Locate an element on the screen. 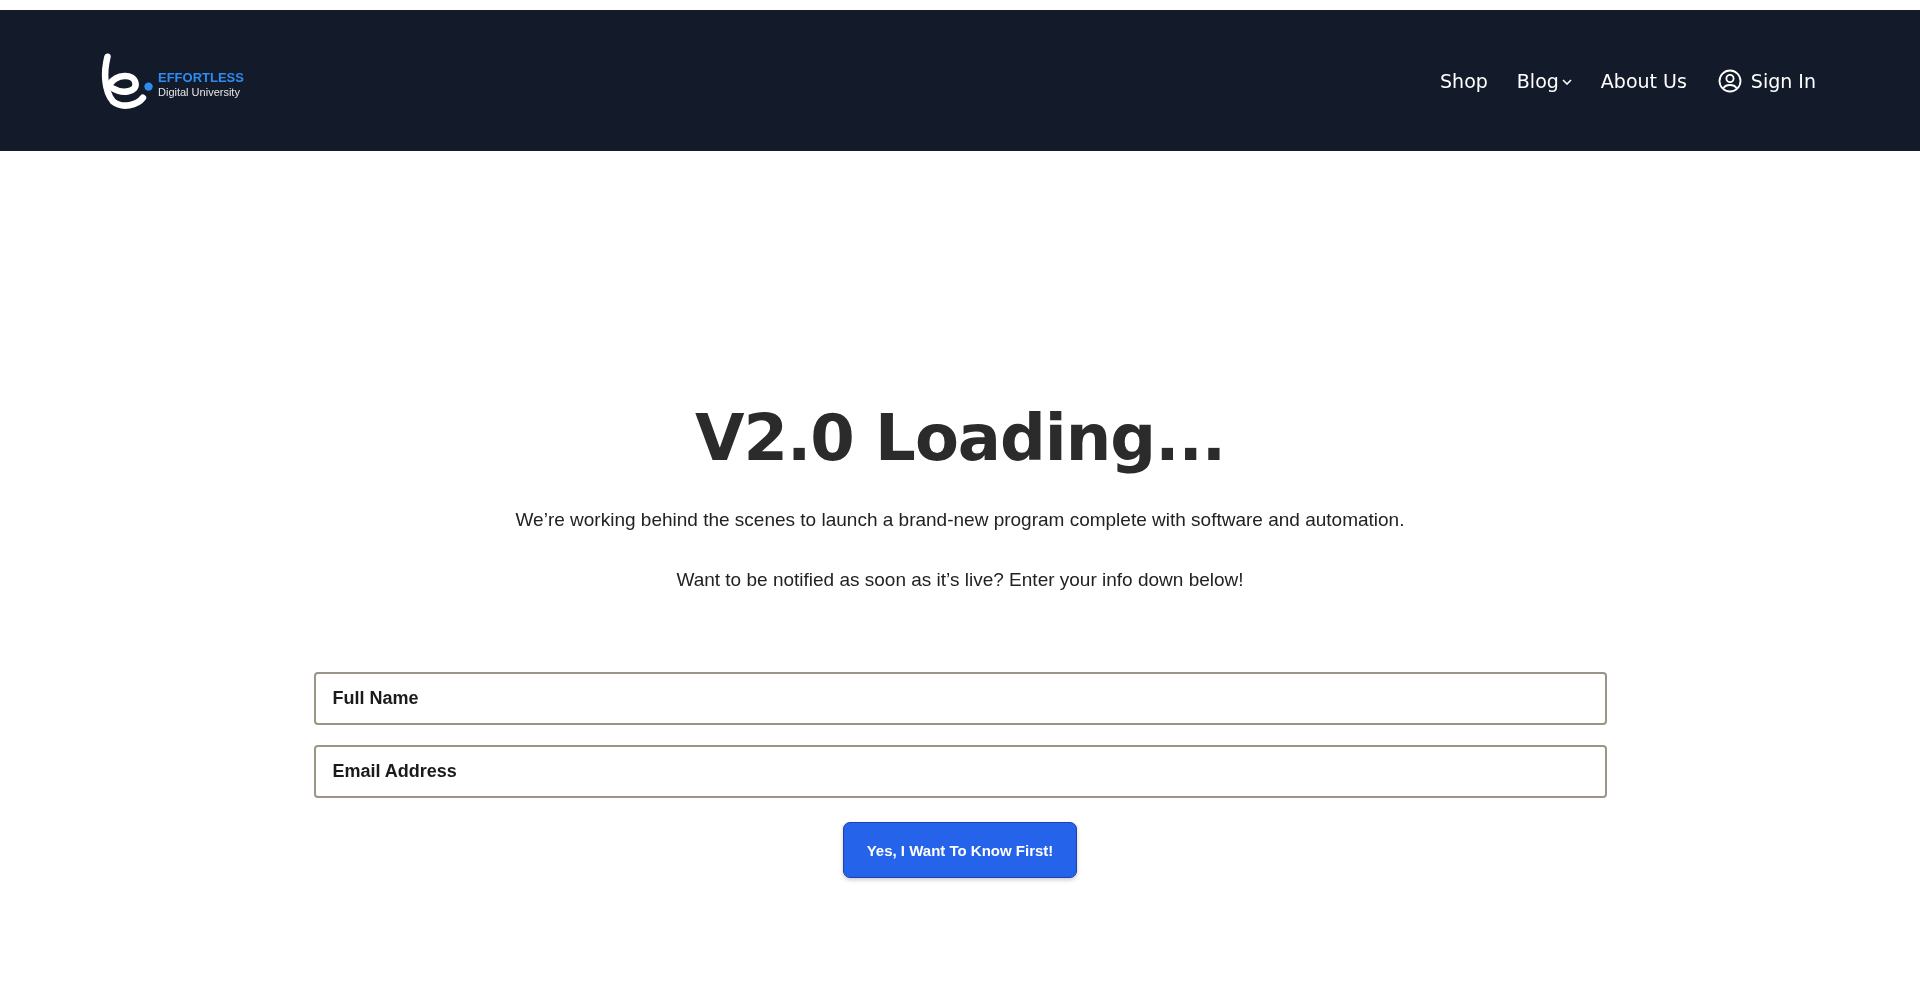 This screenshot has width=1920, height=993. submit-button: Yes, I Want To Know First! is located at coordinates (960, 850).